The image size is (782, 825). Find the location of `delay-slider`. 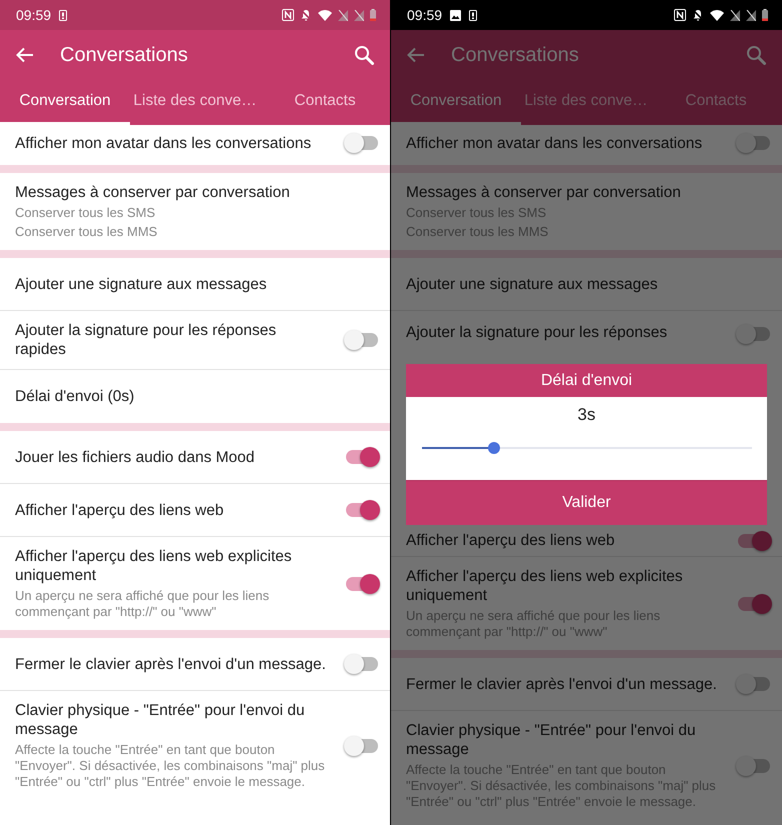

delay-slider is located at coordinates (587, 448).